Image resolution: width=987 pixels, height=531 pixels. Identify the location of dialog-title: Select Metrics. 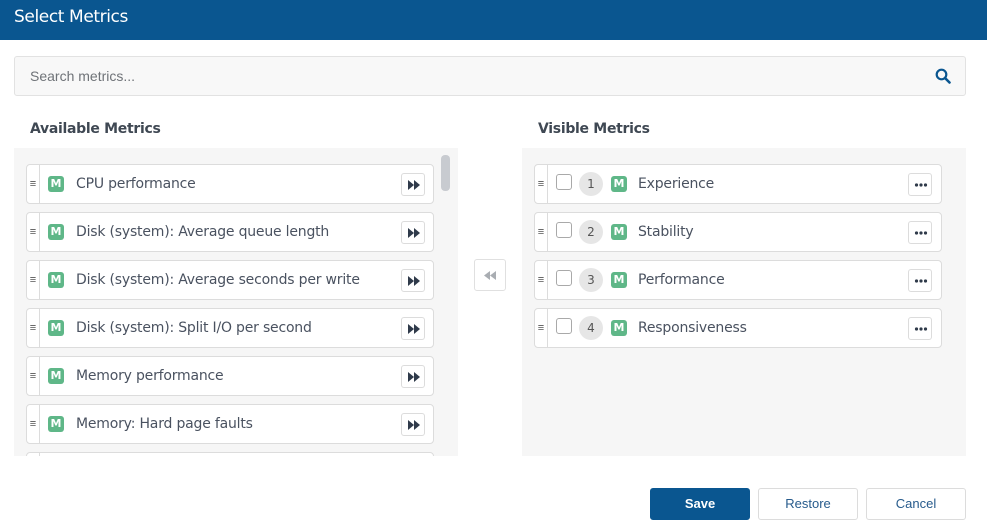
(71, 17).